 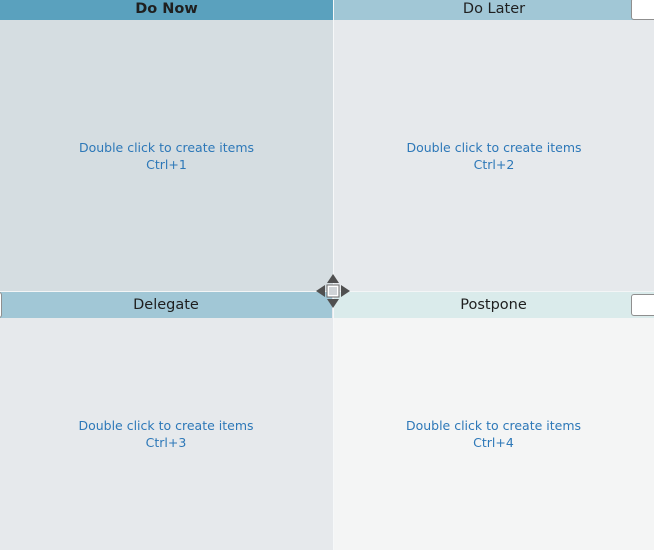 I want to click on quadrant-header-do-now: Do Now, so click(x=166, y=10).